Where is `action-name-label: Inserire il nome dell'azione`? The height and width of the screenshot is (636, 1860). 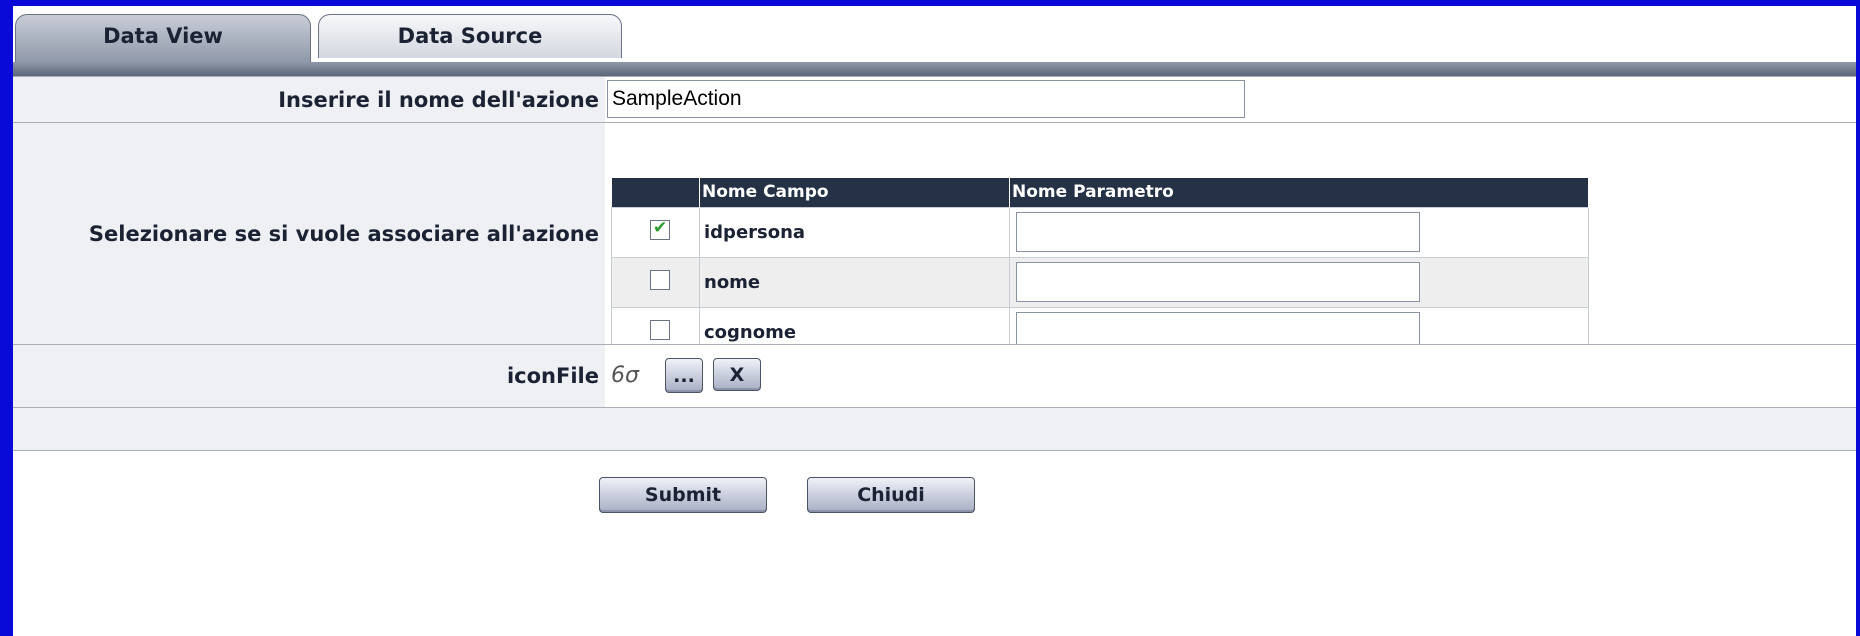
action-name-label: Inserire il nome dell'azione is located at coordinates (309, 99).